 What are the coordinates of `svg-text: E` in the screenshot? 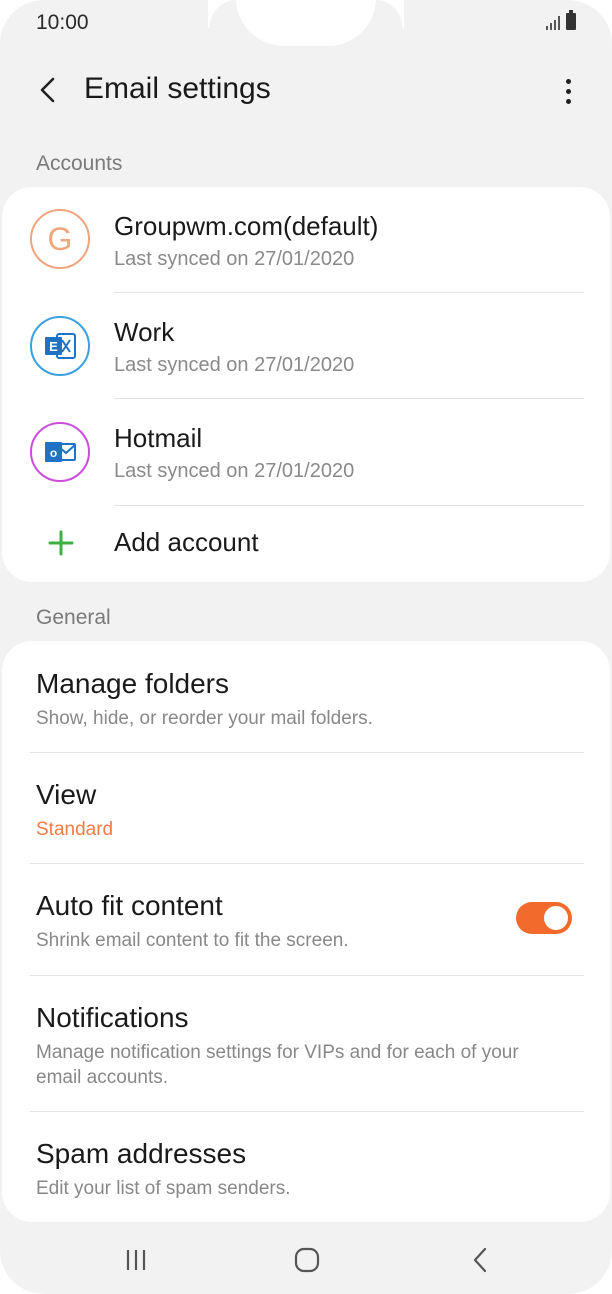 It's located at (53, 346).